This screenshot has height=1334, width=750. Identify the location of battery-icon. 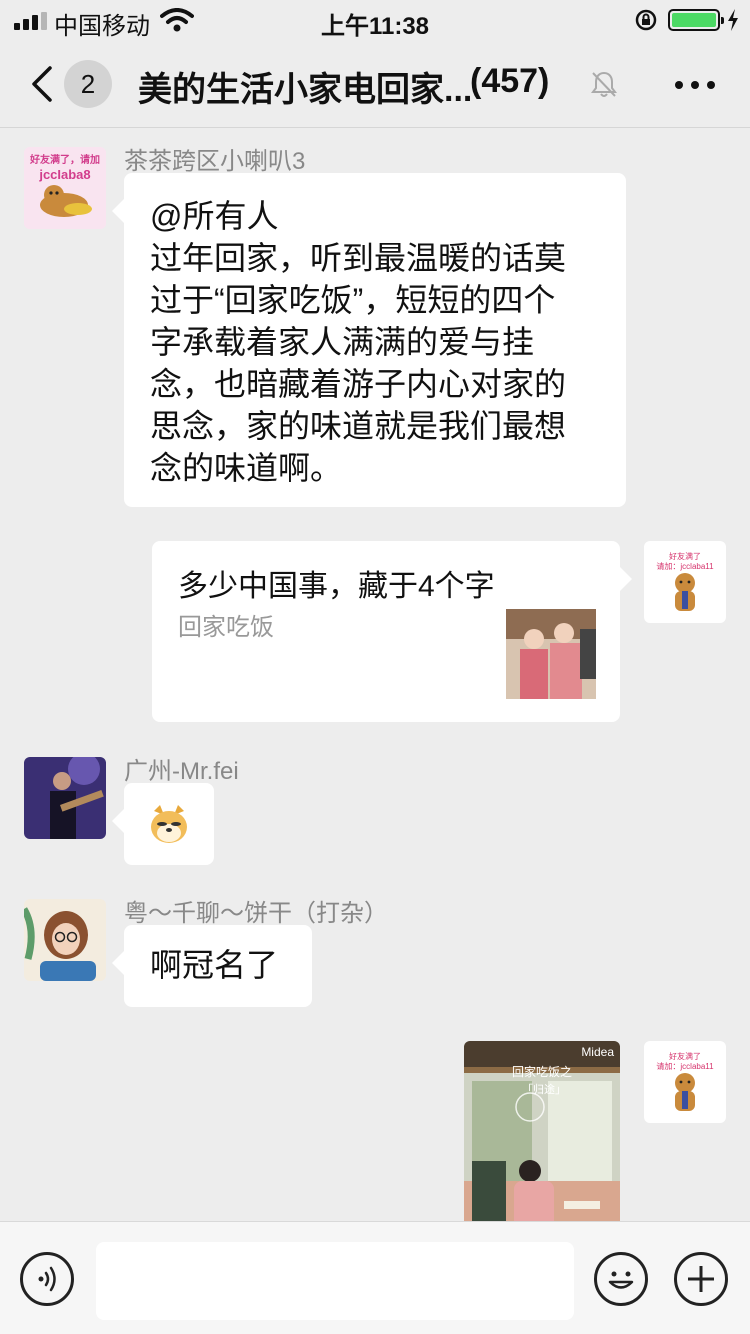
(696, 20).